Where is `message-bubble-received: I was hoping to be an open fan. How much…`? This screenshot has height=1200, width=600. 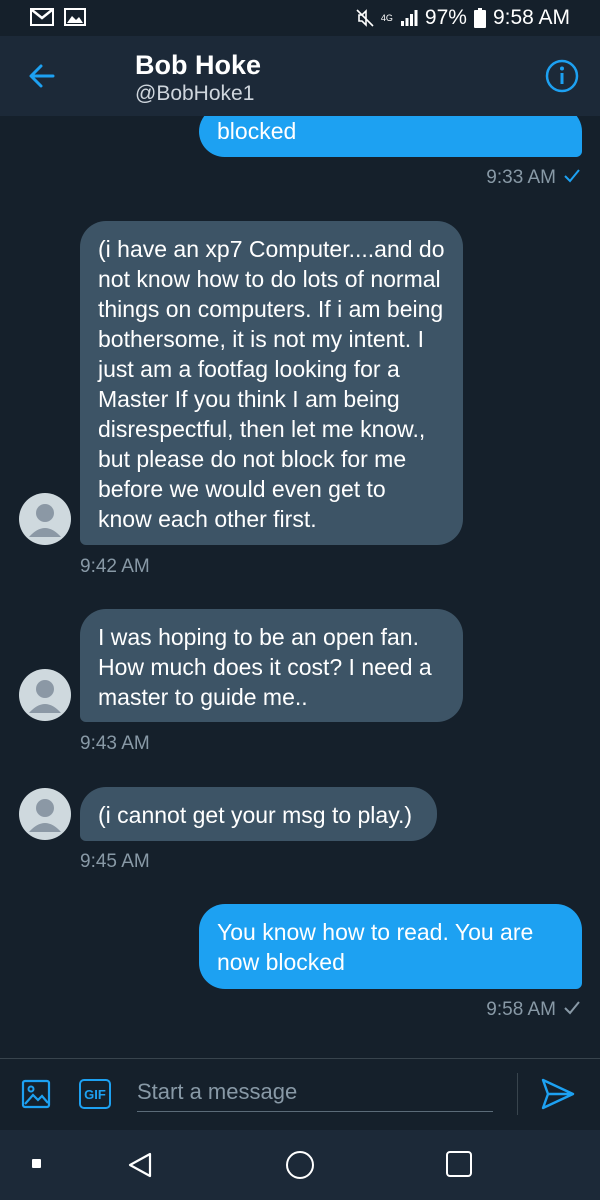 message-bubble-received: I was hoping to be an open fan. How much… is located at coordinates (271, 665).